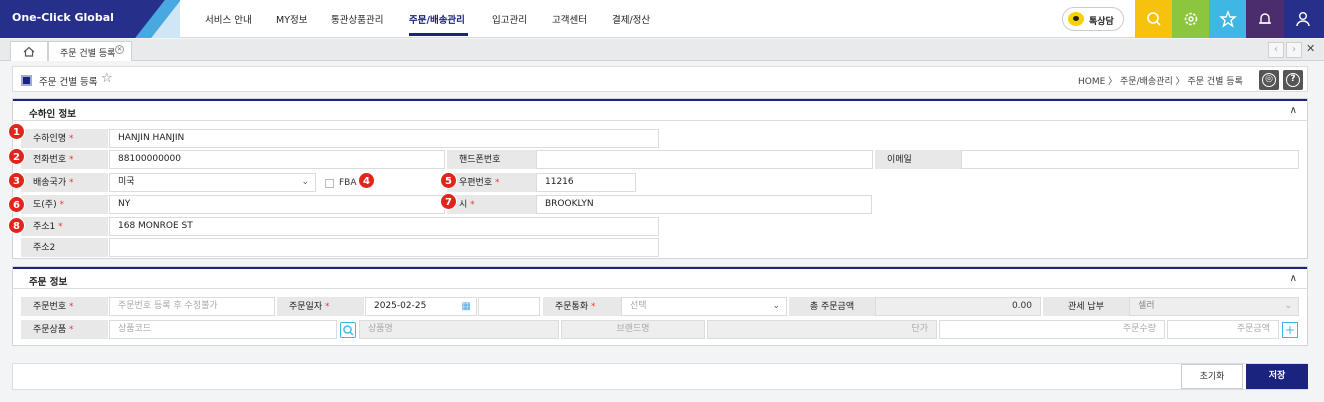 The height and width of the screenshot is (402, 1324). Describe the element at coordinates (348, 183) in the screenshot. I see `fba-label: FBA` at that location.